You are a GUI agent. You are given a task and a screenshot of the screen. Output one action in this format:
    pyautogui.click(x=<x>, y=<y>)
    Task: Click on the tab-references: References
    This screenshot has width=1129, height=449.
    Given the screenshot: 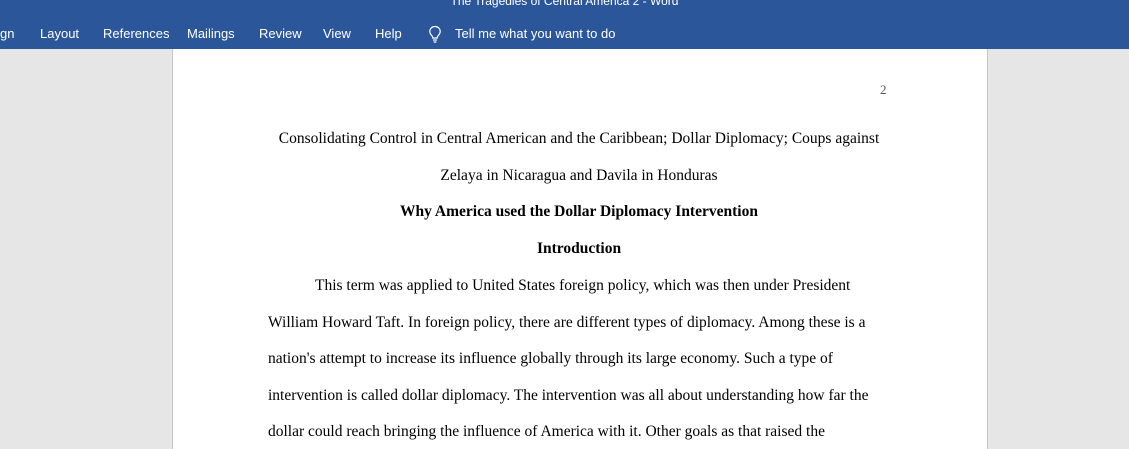 What is the action you would take?
    pyautogui.click(x=136, y=33)
    